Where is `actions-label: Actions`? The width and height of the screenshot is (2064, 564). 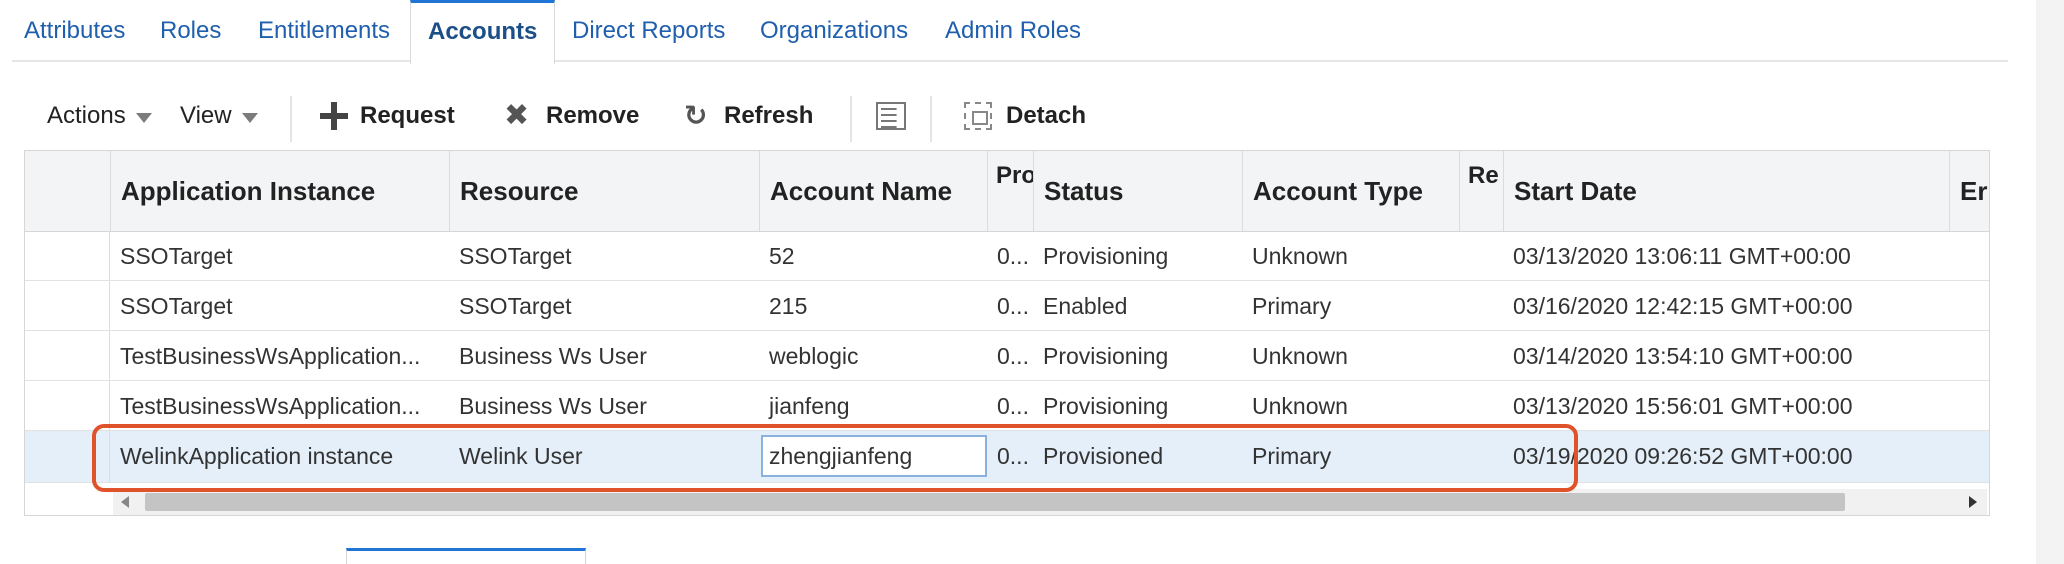
actions-label: Actions is located at coordinates (86, 115).